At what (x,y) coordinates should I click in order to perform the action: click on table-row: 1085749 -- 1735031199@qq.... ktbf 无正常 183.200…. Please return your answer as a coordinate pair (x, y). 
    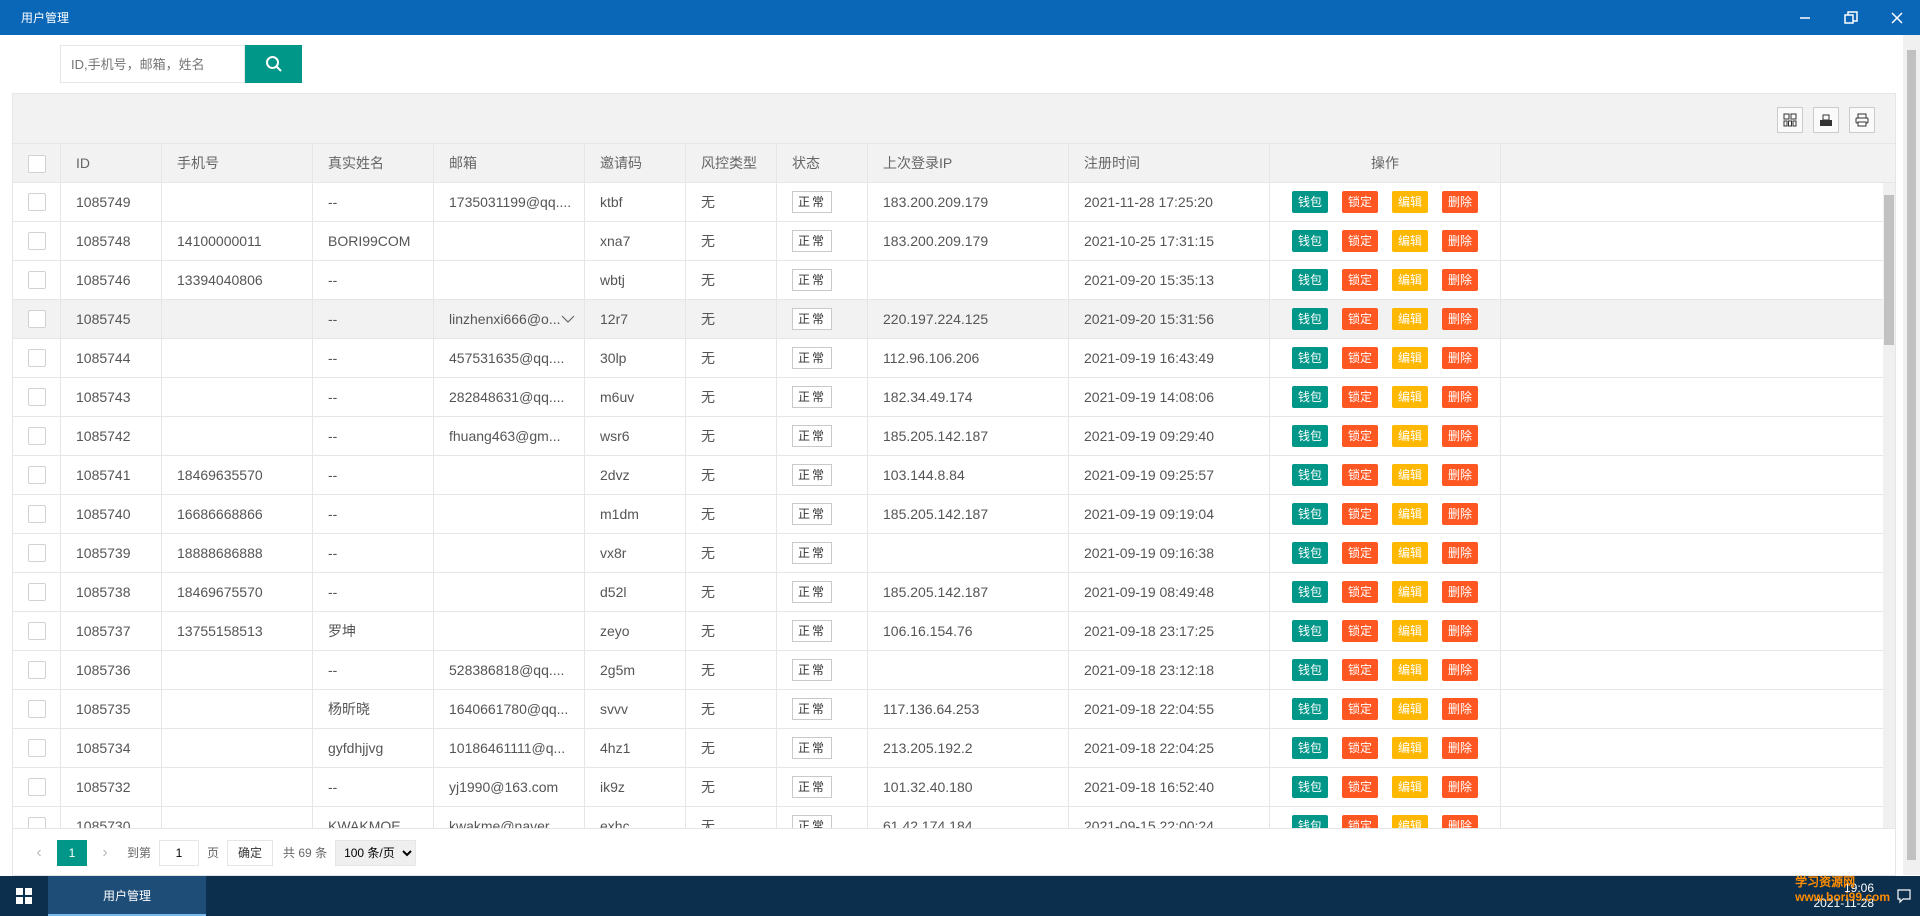
    Looking at the image, I should click on (948, 202).